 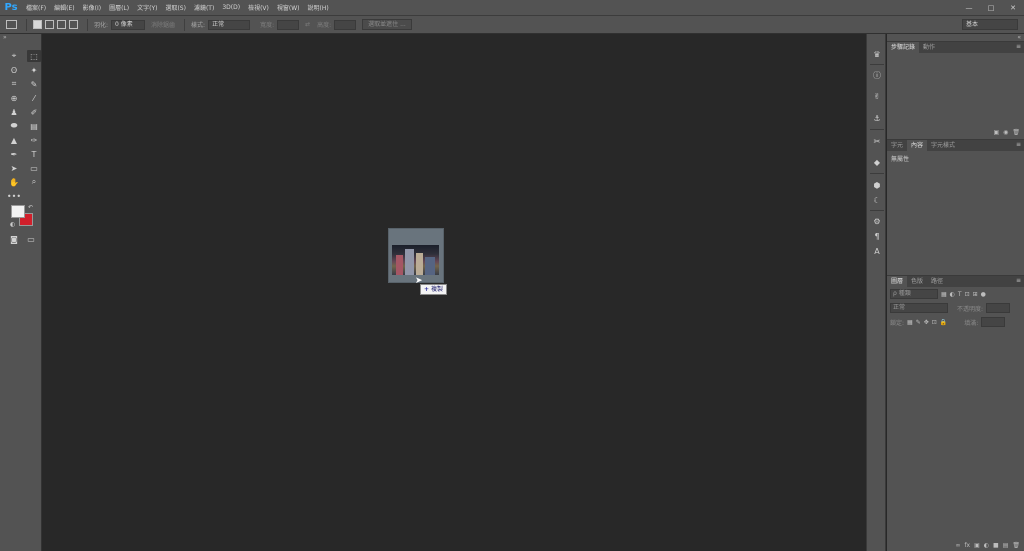 I want to click on tab-layers: 圖層, so click(x=897, y=281).